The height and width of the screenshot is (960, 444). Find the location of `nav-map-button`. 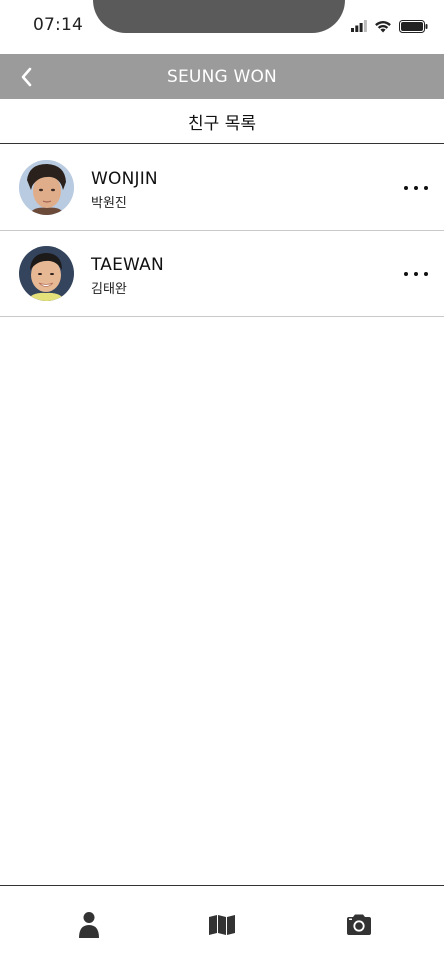

nav-map-button is located at coordinates (222, 925).